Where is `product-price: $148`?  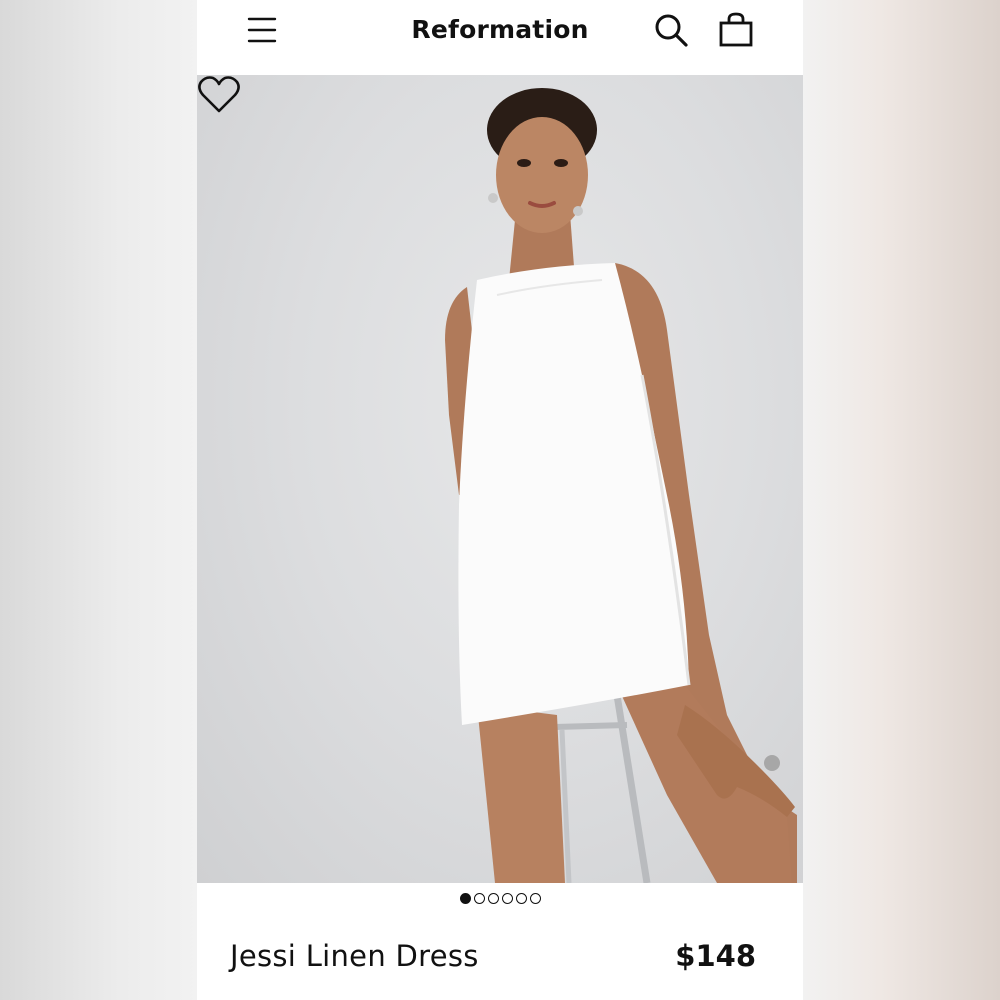
product-price: $148 is located at coordinates (715, 956).